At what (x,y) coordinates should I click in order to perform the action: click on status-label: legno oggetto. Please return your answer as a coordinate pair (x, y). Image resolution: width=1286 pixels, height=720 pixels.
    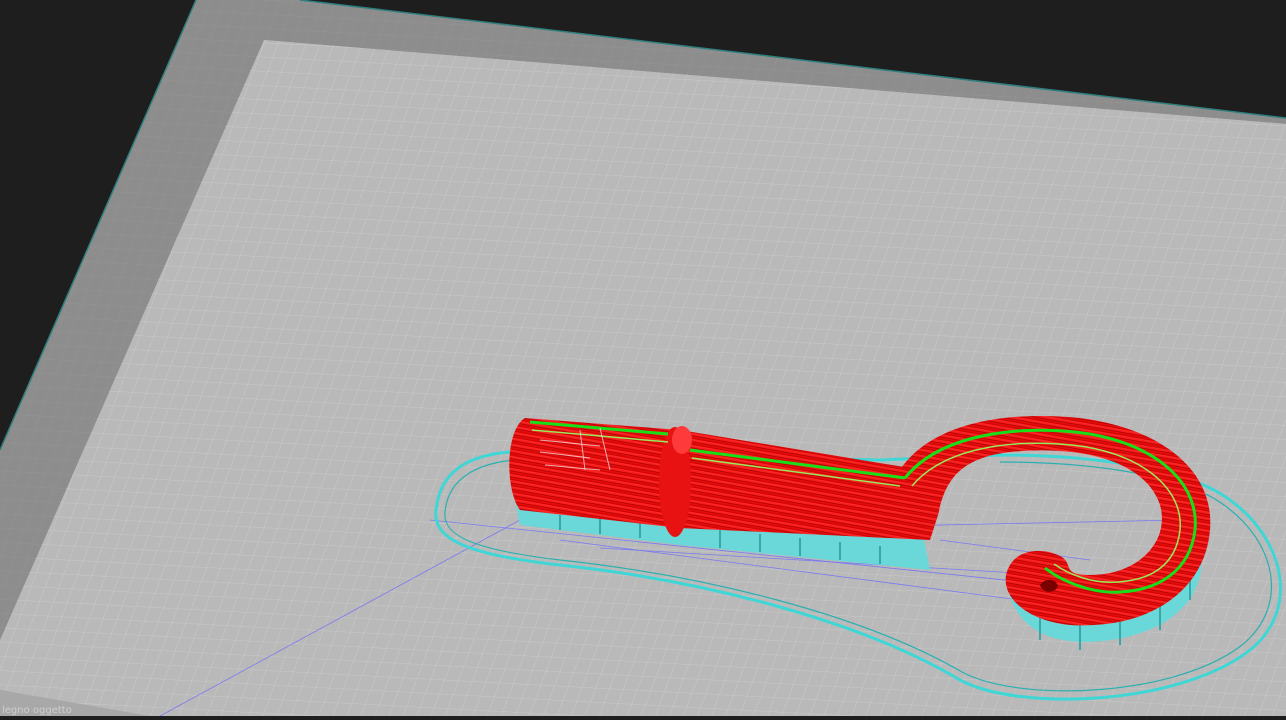
    Looking at the image, I should click on (37, 710).